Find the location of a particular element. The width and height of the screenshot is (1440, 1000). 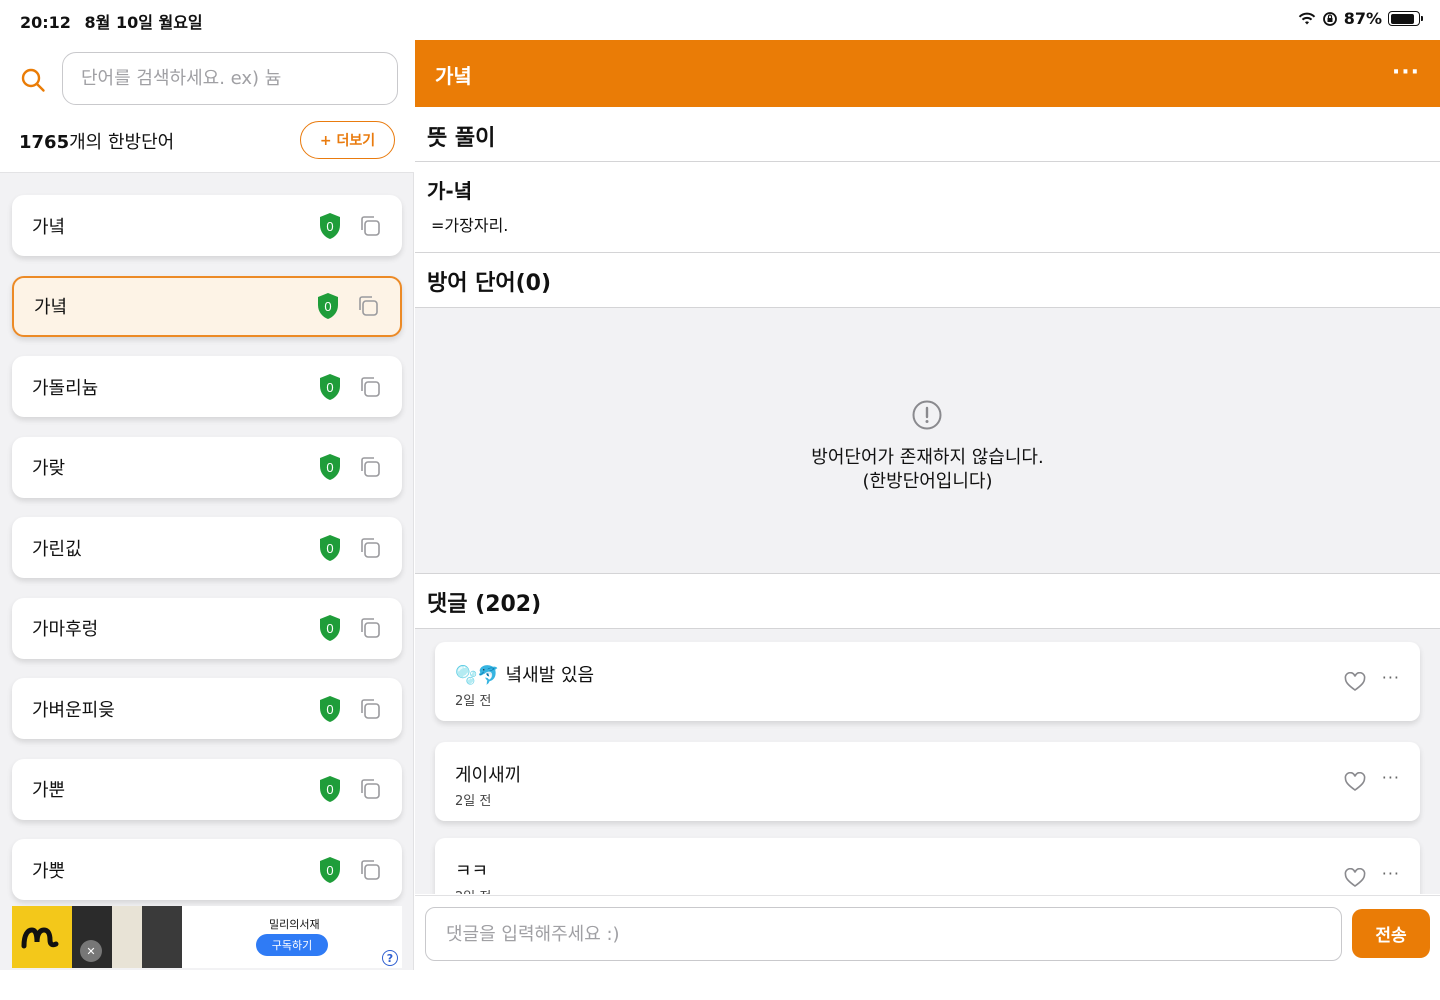

defense-words-title: 방어 단어(0) is located at coordinates (489, 283).